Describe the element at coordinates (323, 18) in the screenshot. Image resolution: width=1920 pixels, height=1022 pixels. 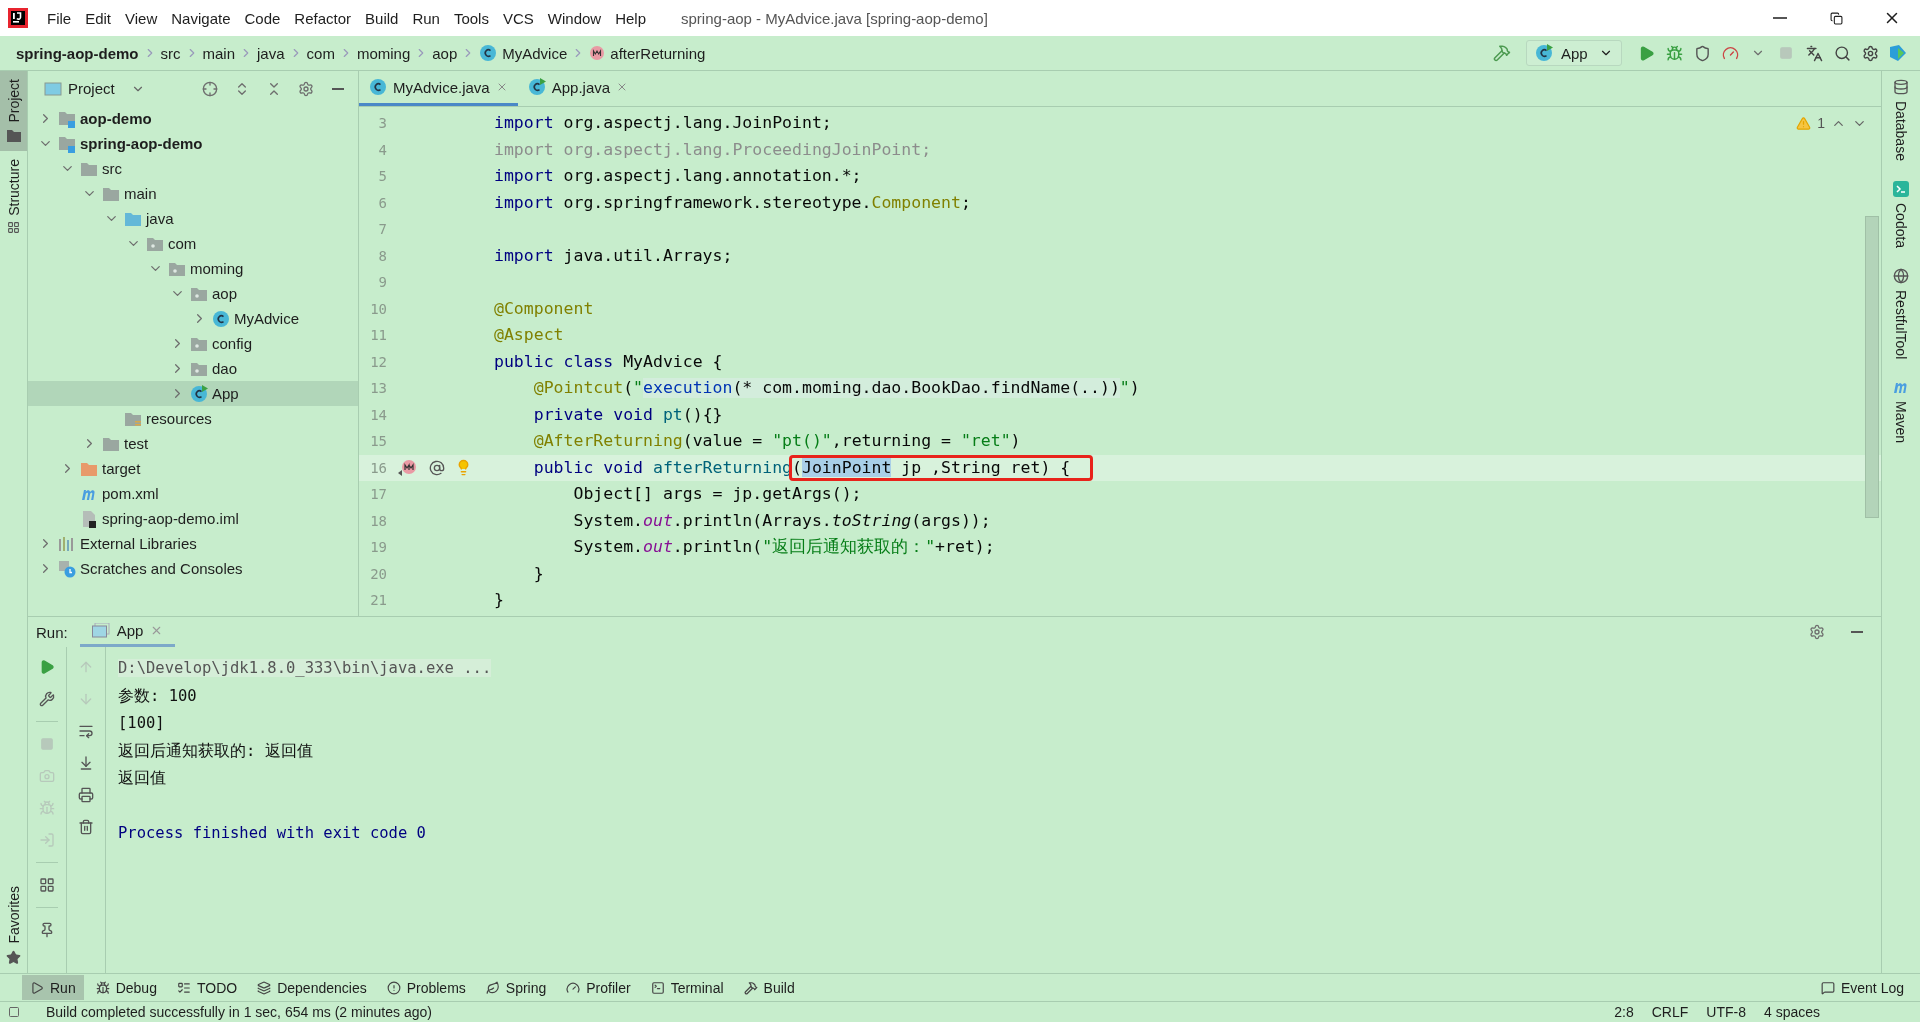
I see `menu-item: Refactor` at that location.